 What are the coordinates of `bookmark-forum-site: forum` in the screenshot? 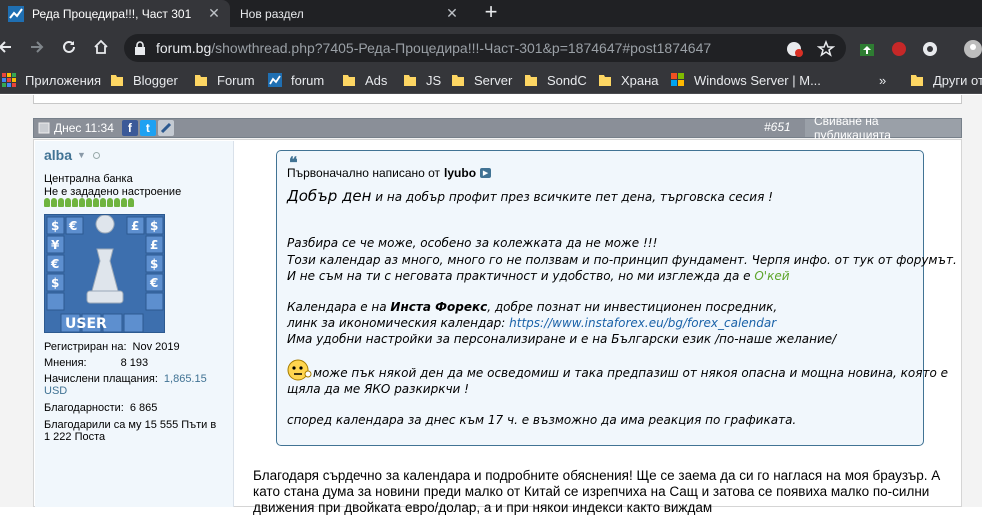 It's located at (296, 80).